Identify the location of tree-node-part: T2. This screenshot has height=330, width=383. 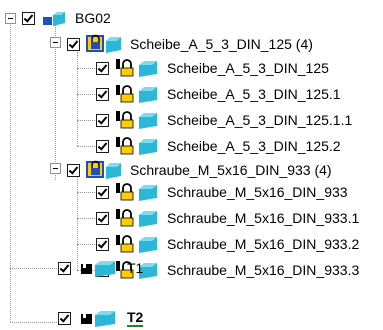
(101, 318).